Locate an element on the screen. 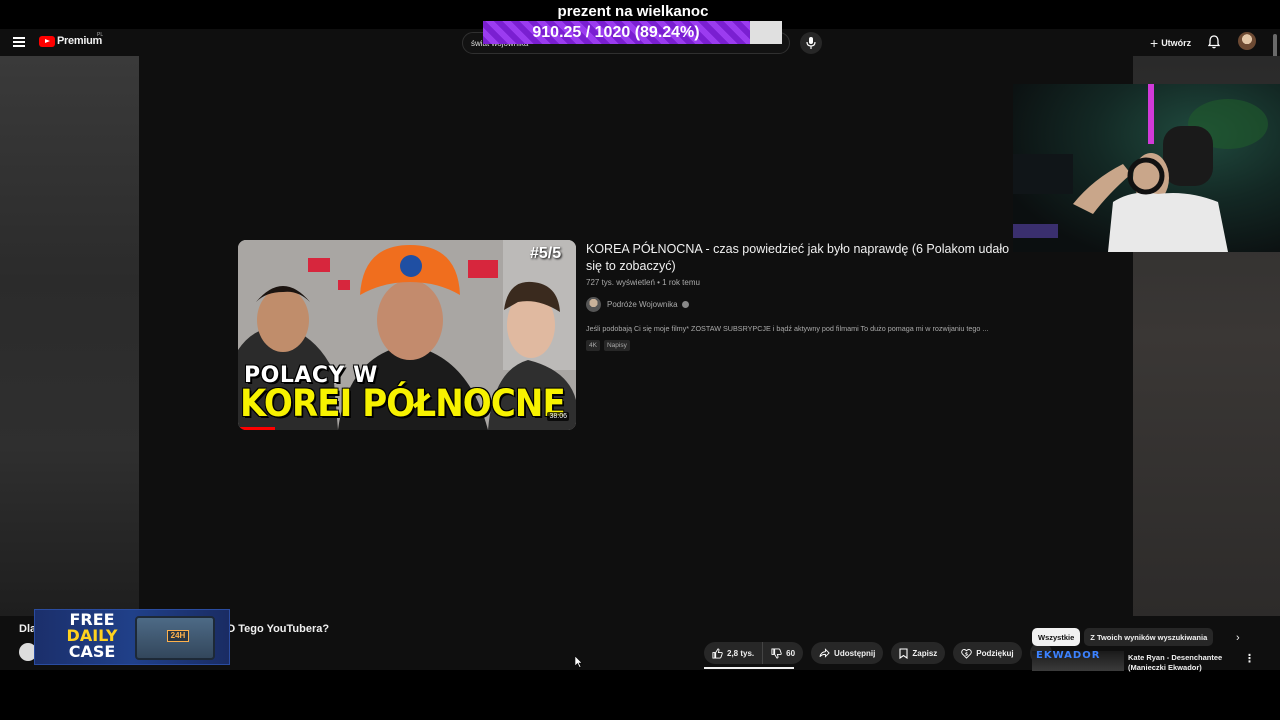 The width and height of the screenshot is (1280, 720). chest-timer-label: 24H is located at coordinates (178, 636).